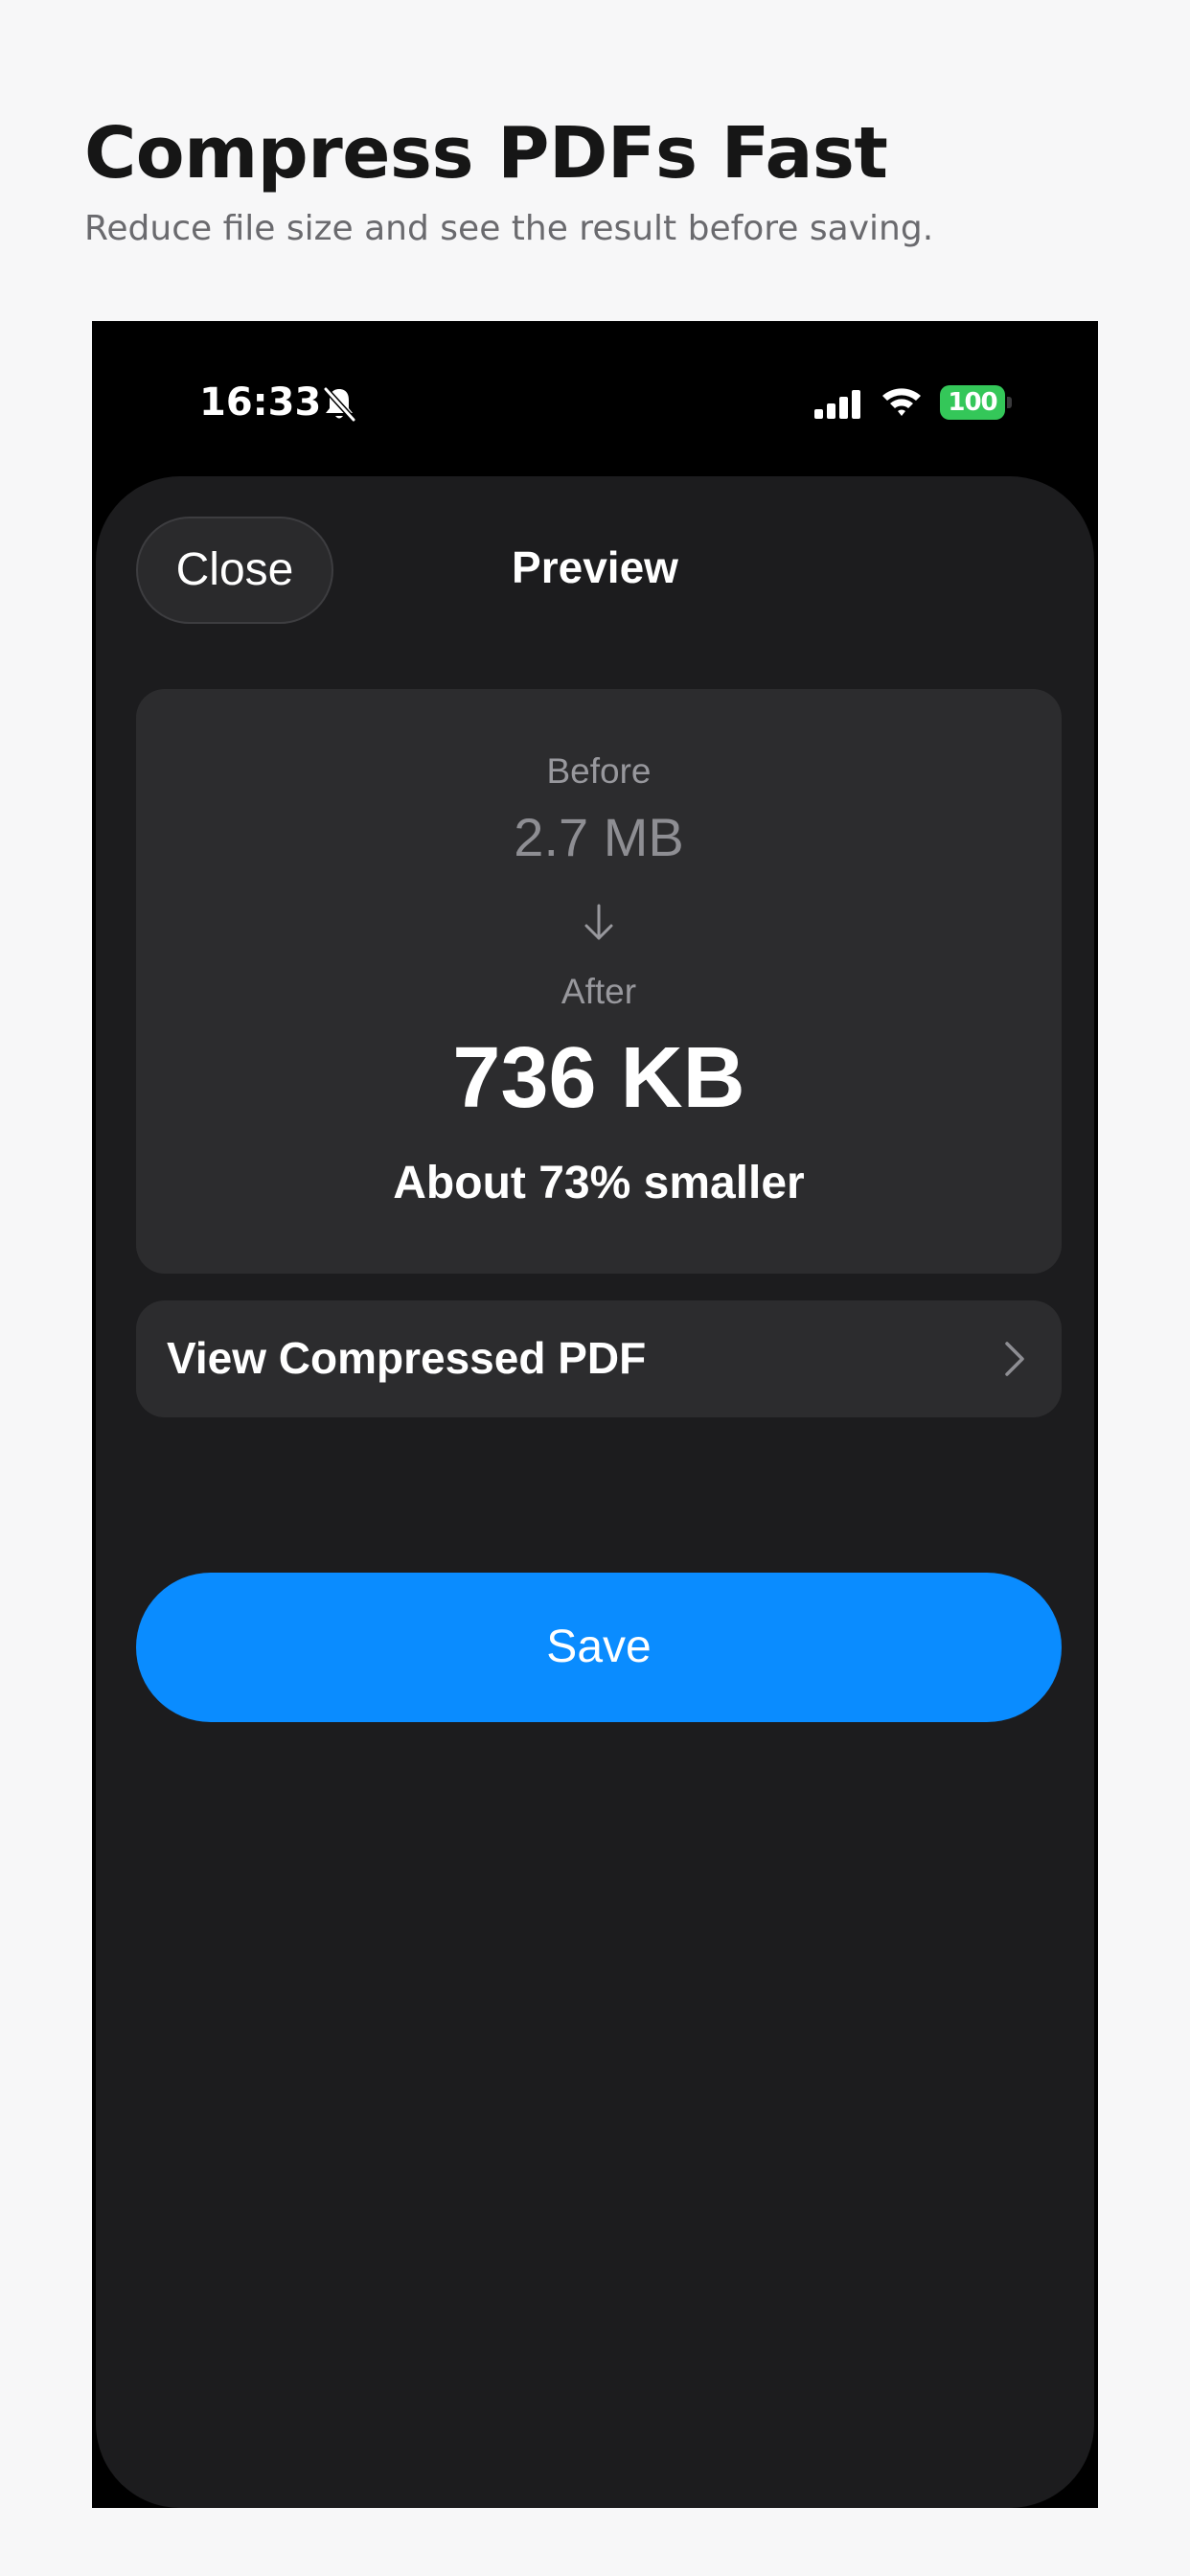 Image resolution: width=1190 pixels, height=2576 pixels. What do you see at coordinates (973, 402) in the screenshot?
I see `battery-level: 100` at bounding box center [973, 402].